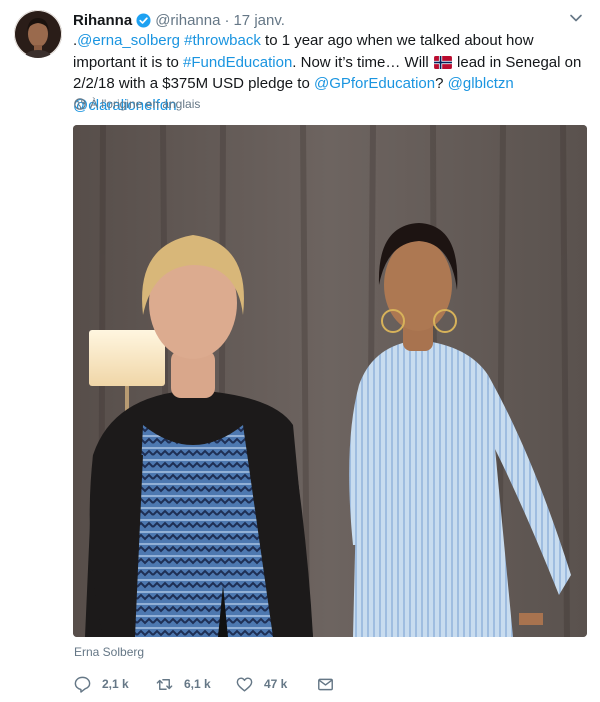  I want to click on author-name: Rihanna, so click(102, 20).